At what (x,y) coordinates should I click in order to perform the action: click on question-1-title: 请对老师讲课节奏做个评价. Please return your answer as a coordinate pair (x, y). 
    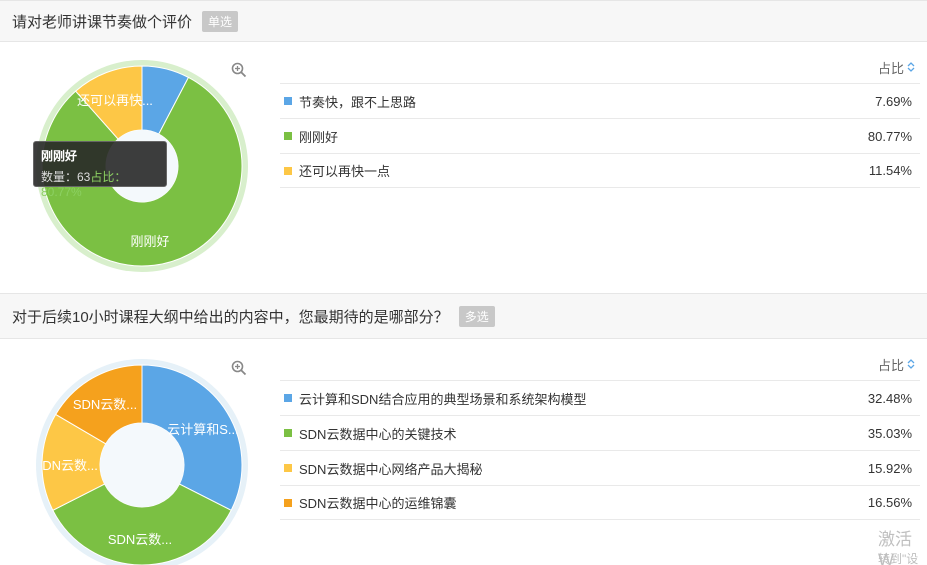
    Looking at the image, I should click on (102, 22).